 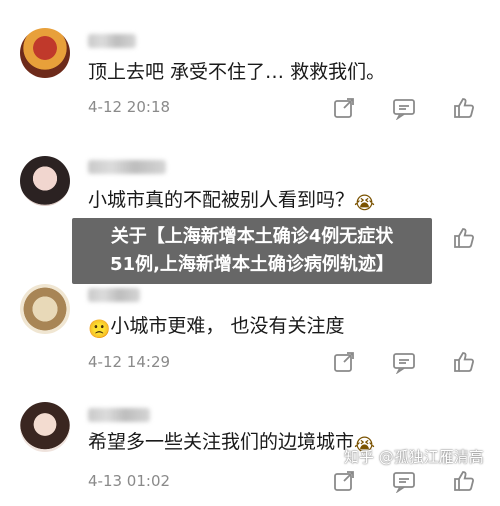 I want to click on article-title-banner: 关于【上海新增本土确诊4例无症状 51例,上海新增本土确诊病例轨迹】, so click(x=252, y=251).